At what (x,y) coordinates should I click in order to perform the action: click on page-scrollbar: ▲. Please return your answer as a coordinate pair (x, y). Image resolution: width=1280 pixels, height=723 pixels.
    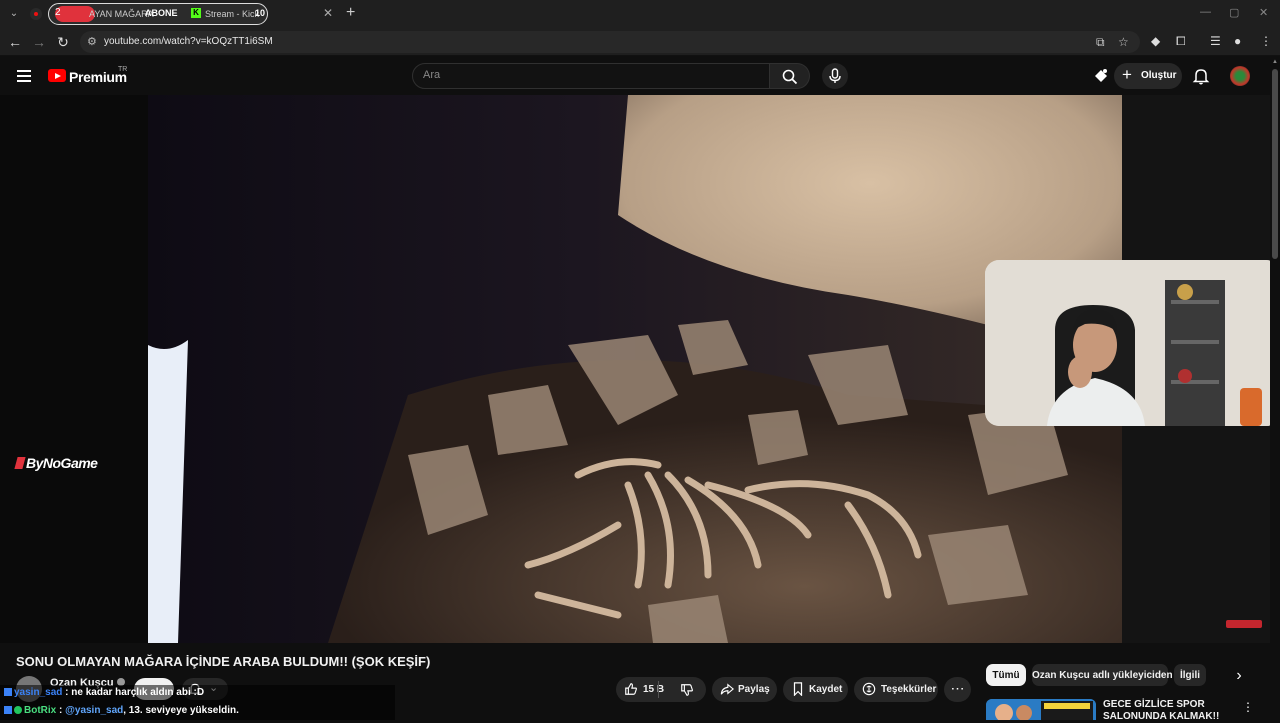
    Looking at the image, I should click on (1275, 388).